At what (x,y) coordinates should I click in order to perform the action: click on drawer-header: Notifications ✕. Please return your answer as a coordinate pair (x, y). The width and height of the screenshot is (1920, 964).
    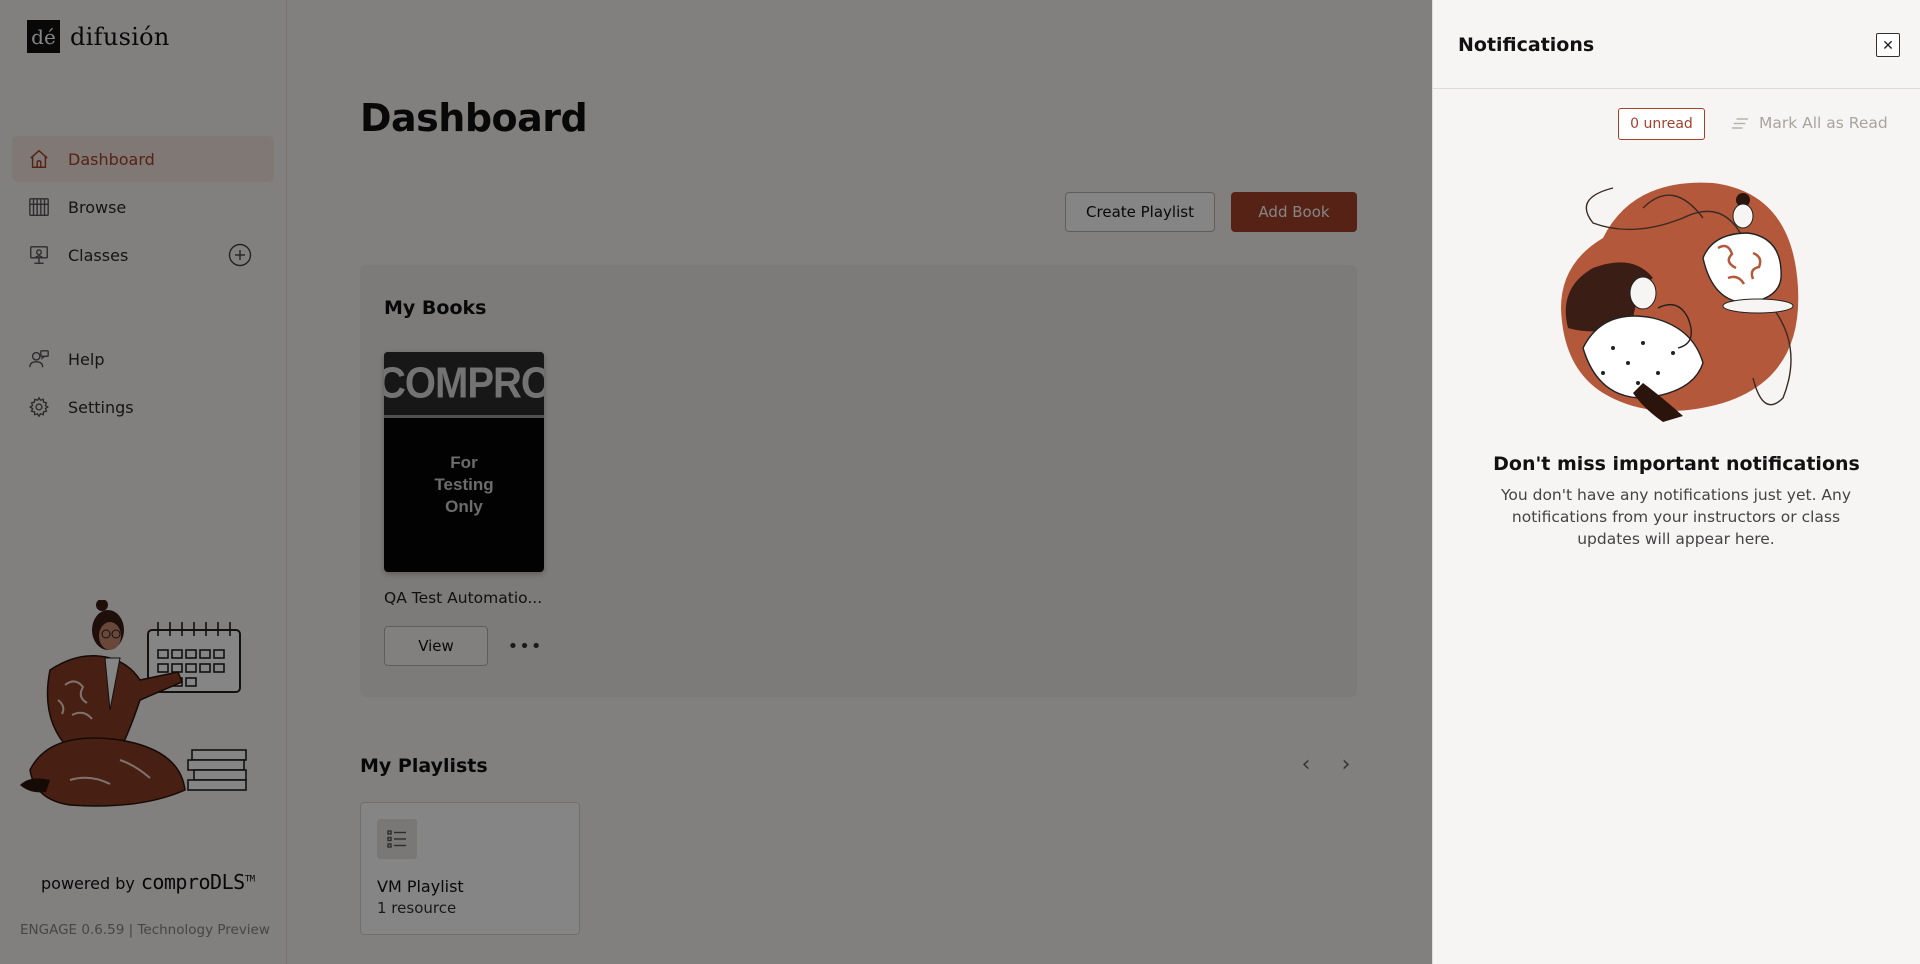
    Looking at the image, I should click on (1676, 44).